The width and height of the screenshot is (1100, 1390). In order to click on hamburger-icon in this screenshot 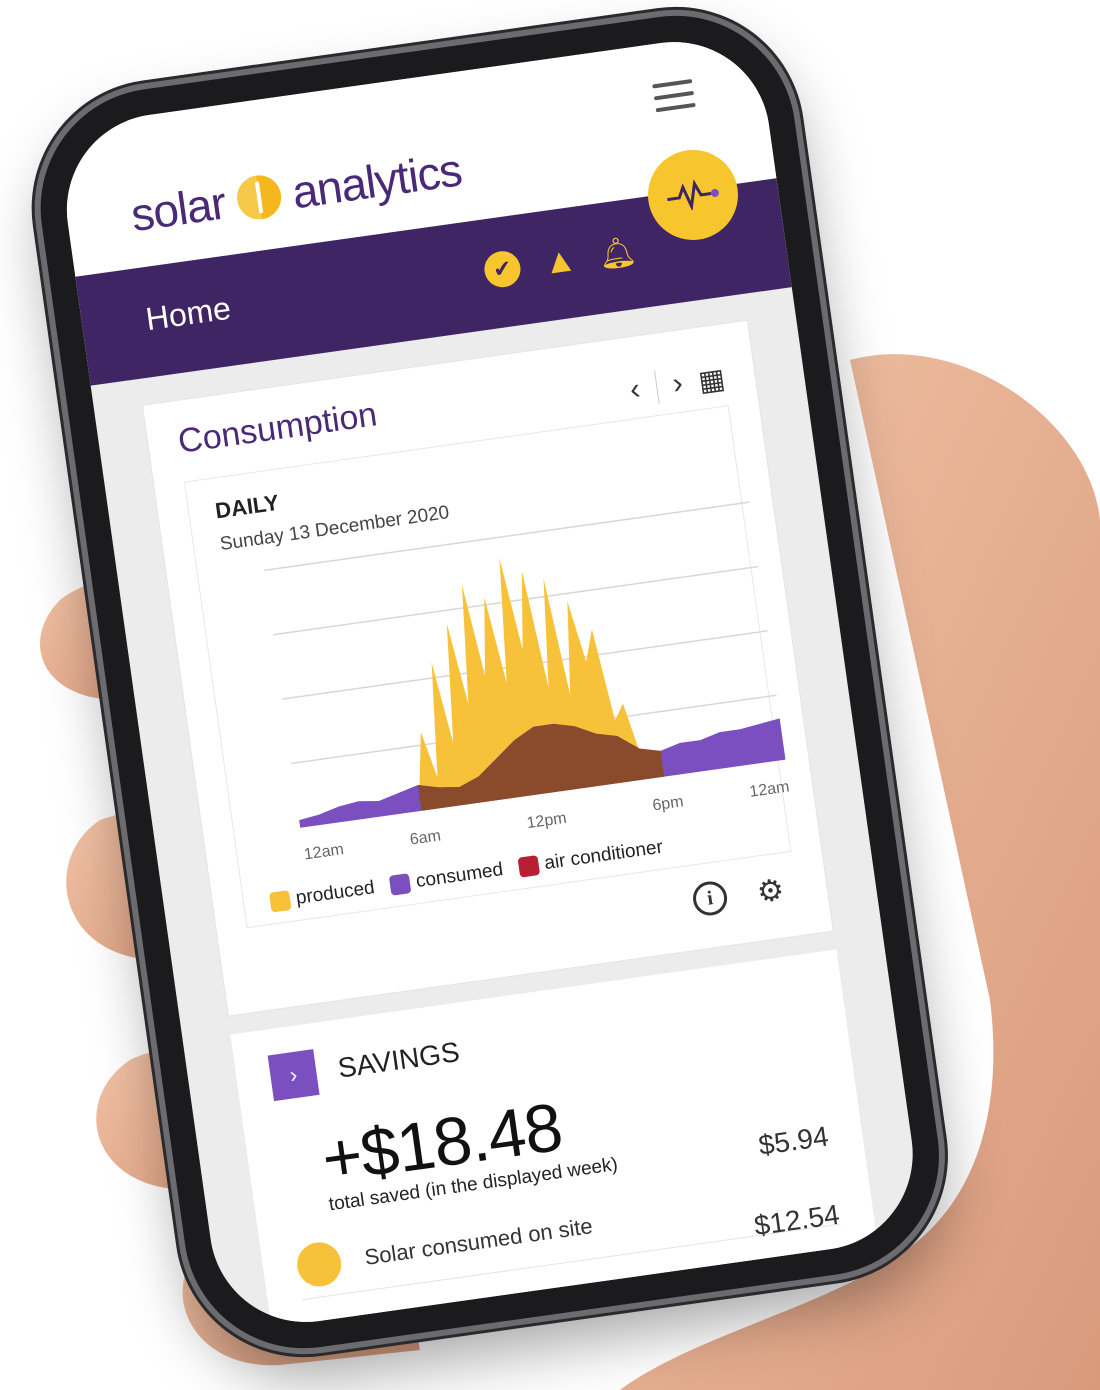, I will do `click(674, 96)`.